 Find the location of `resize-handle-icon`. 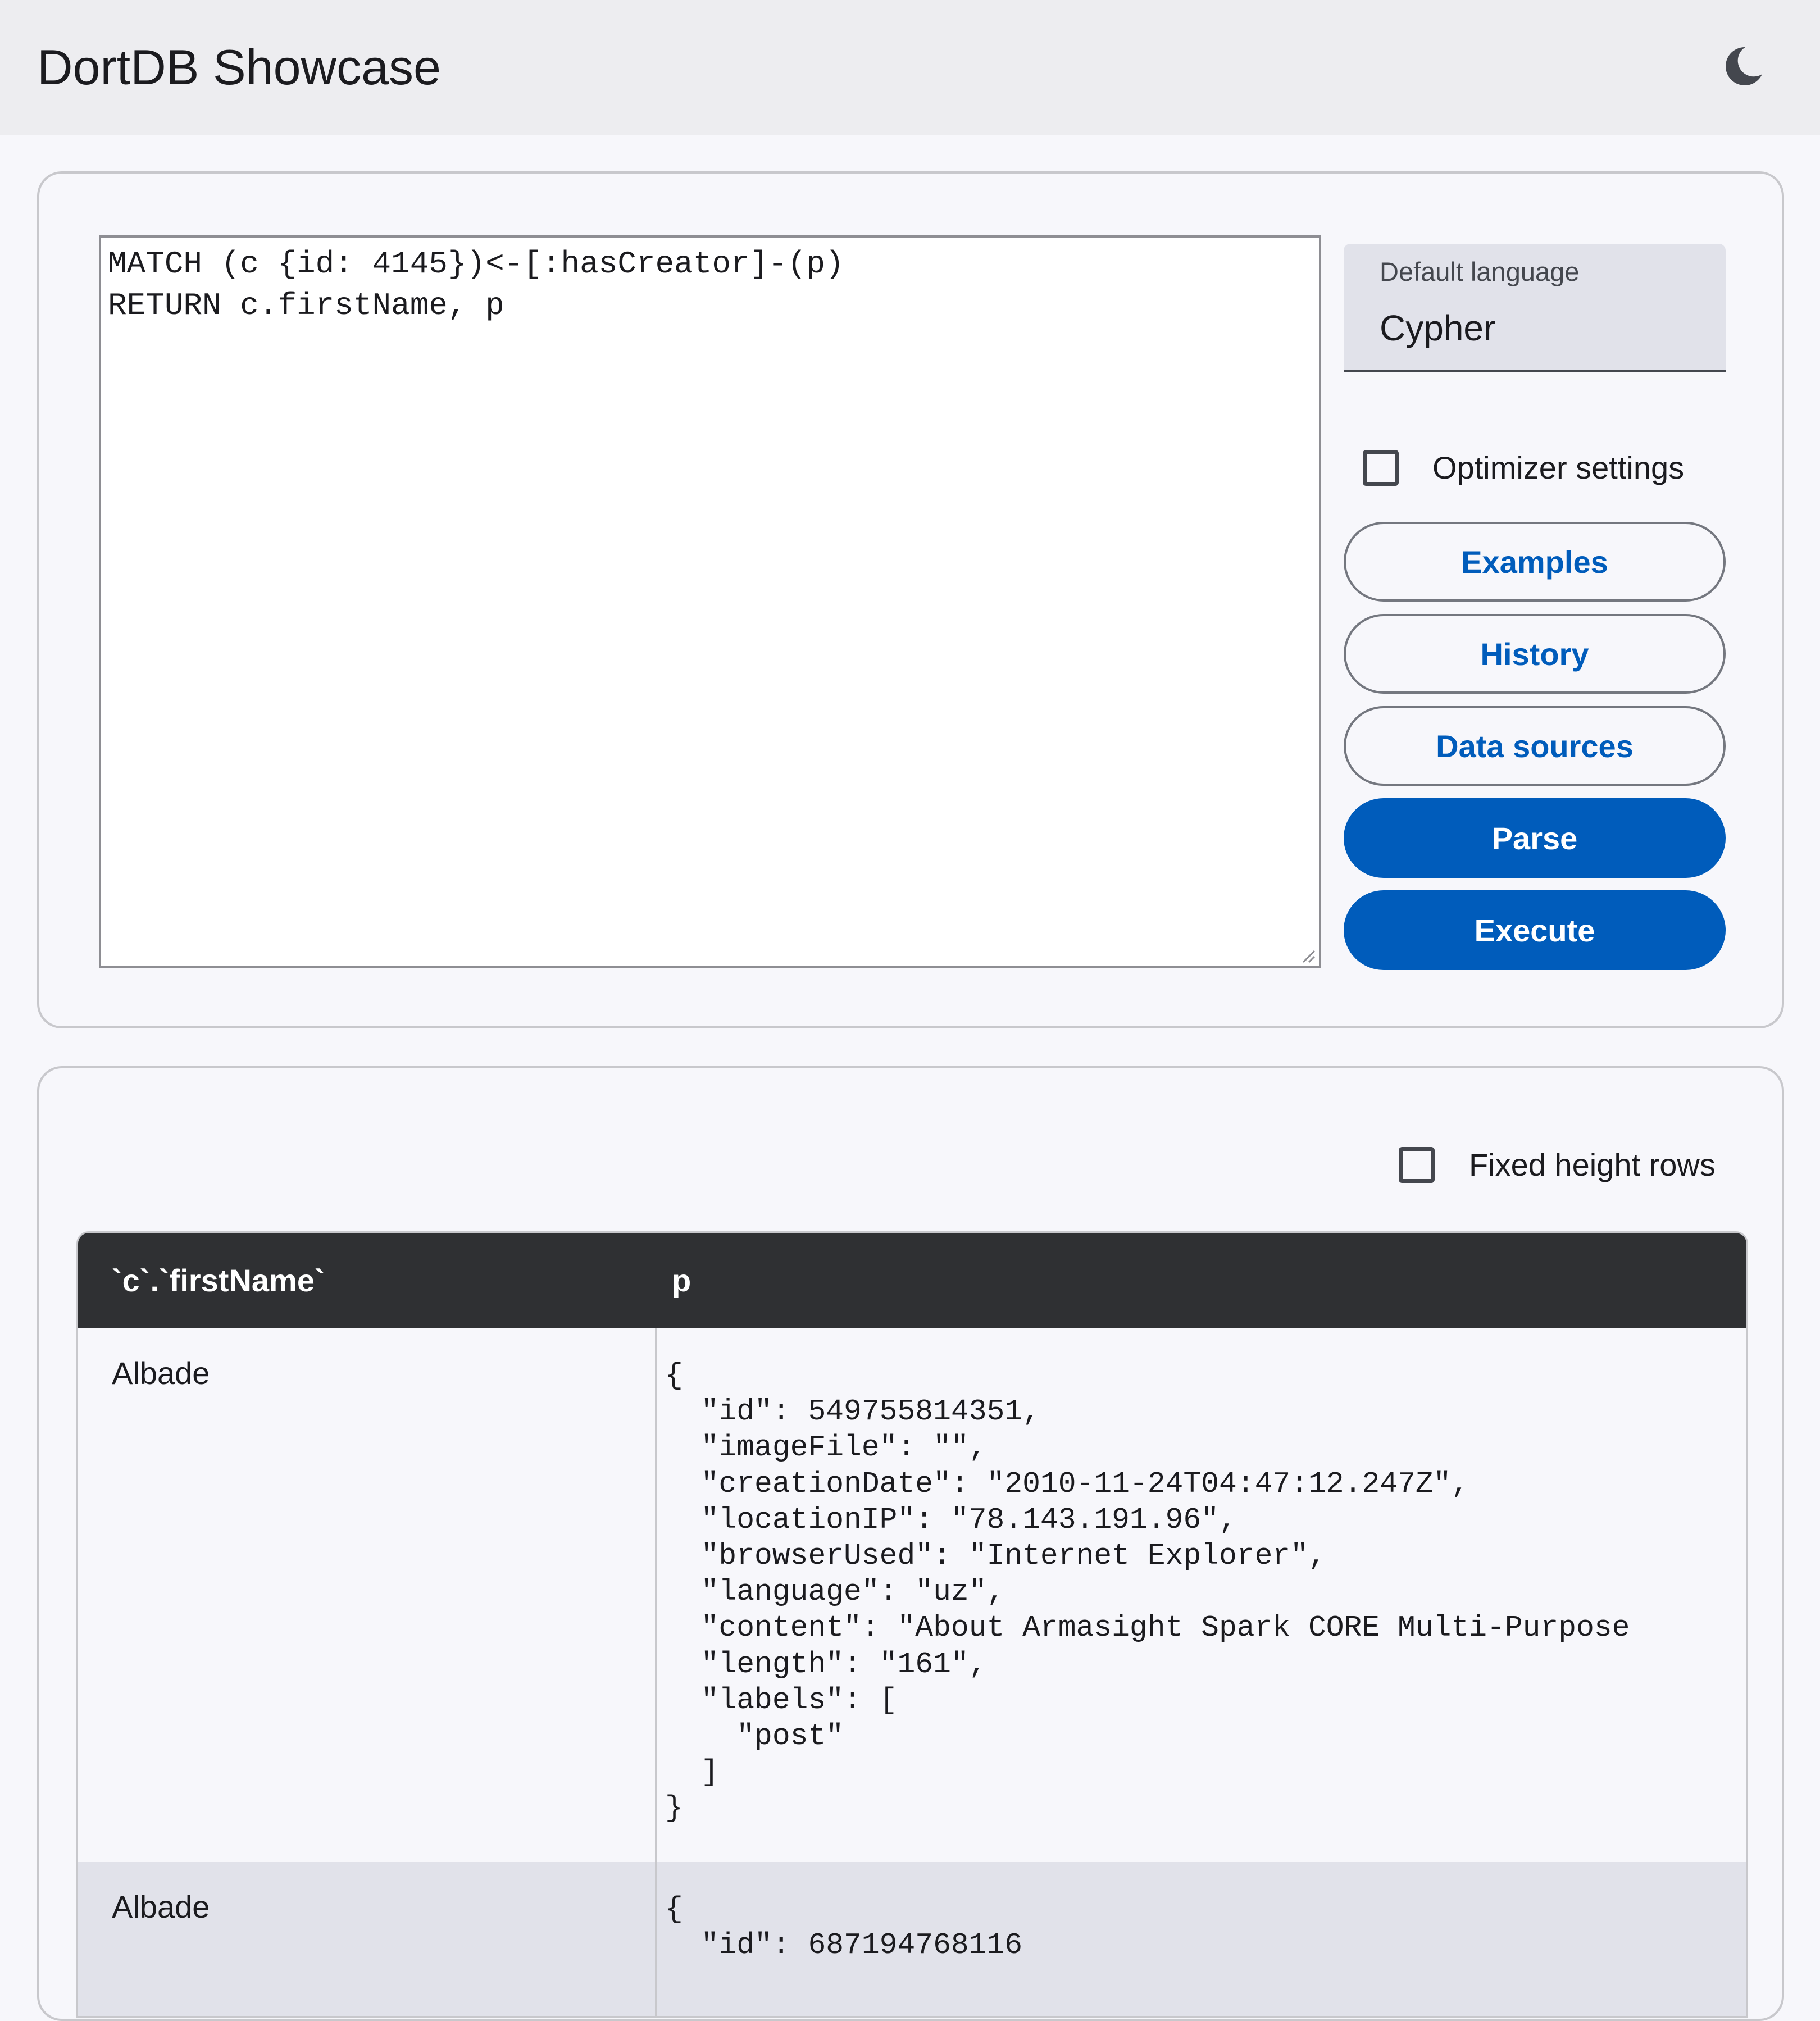

resize-handle-icon is located at coordinates (1307, 954).